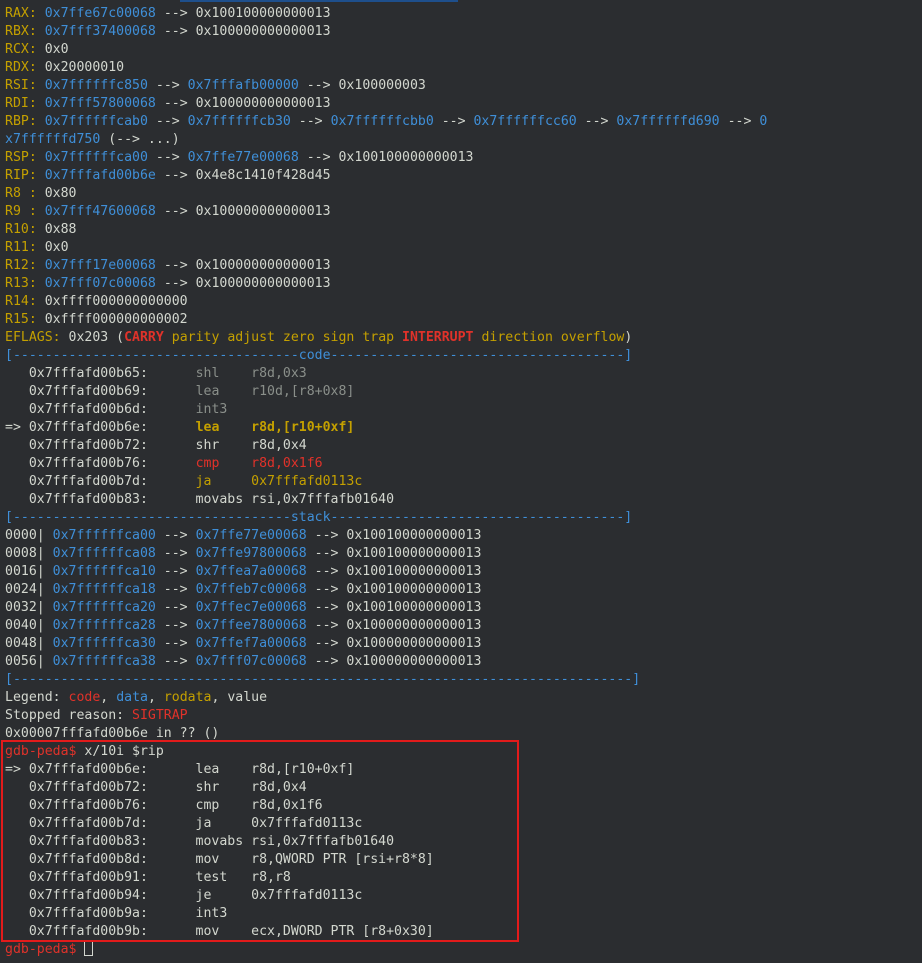  I want to click on text-segment: --> 0x4e8c1410f428d45, so click(243, 175).